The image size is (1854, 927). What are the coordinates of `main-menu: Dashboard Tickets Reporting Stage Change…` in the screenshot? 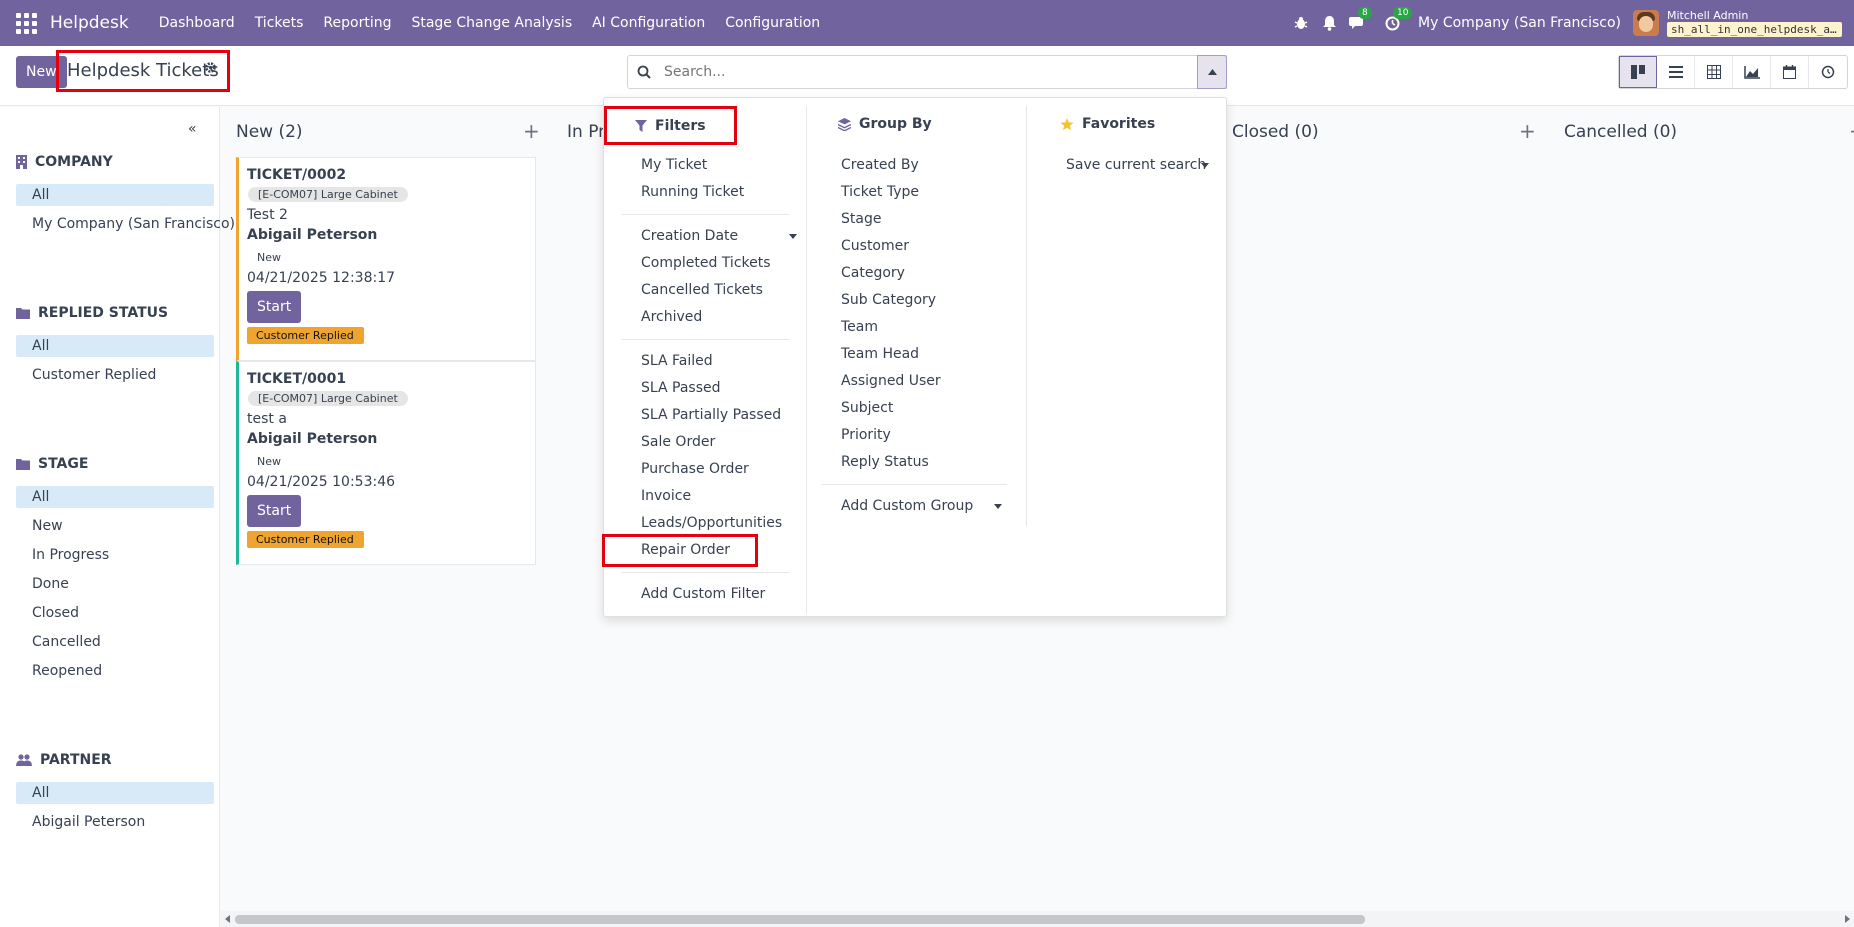 It's located at (489, 23).